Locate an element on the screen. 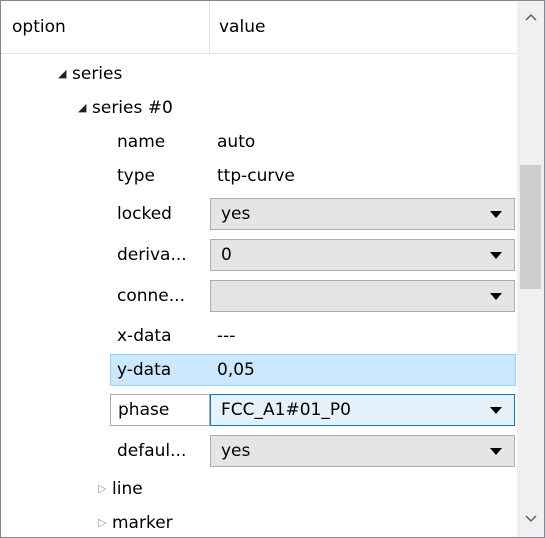  column-header-option: option is located at coordinates (105, 27).